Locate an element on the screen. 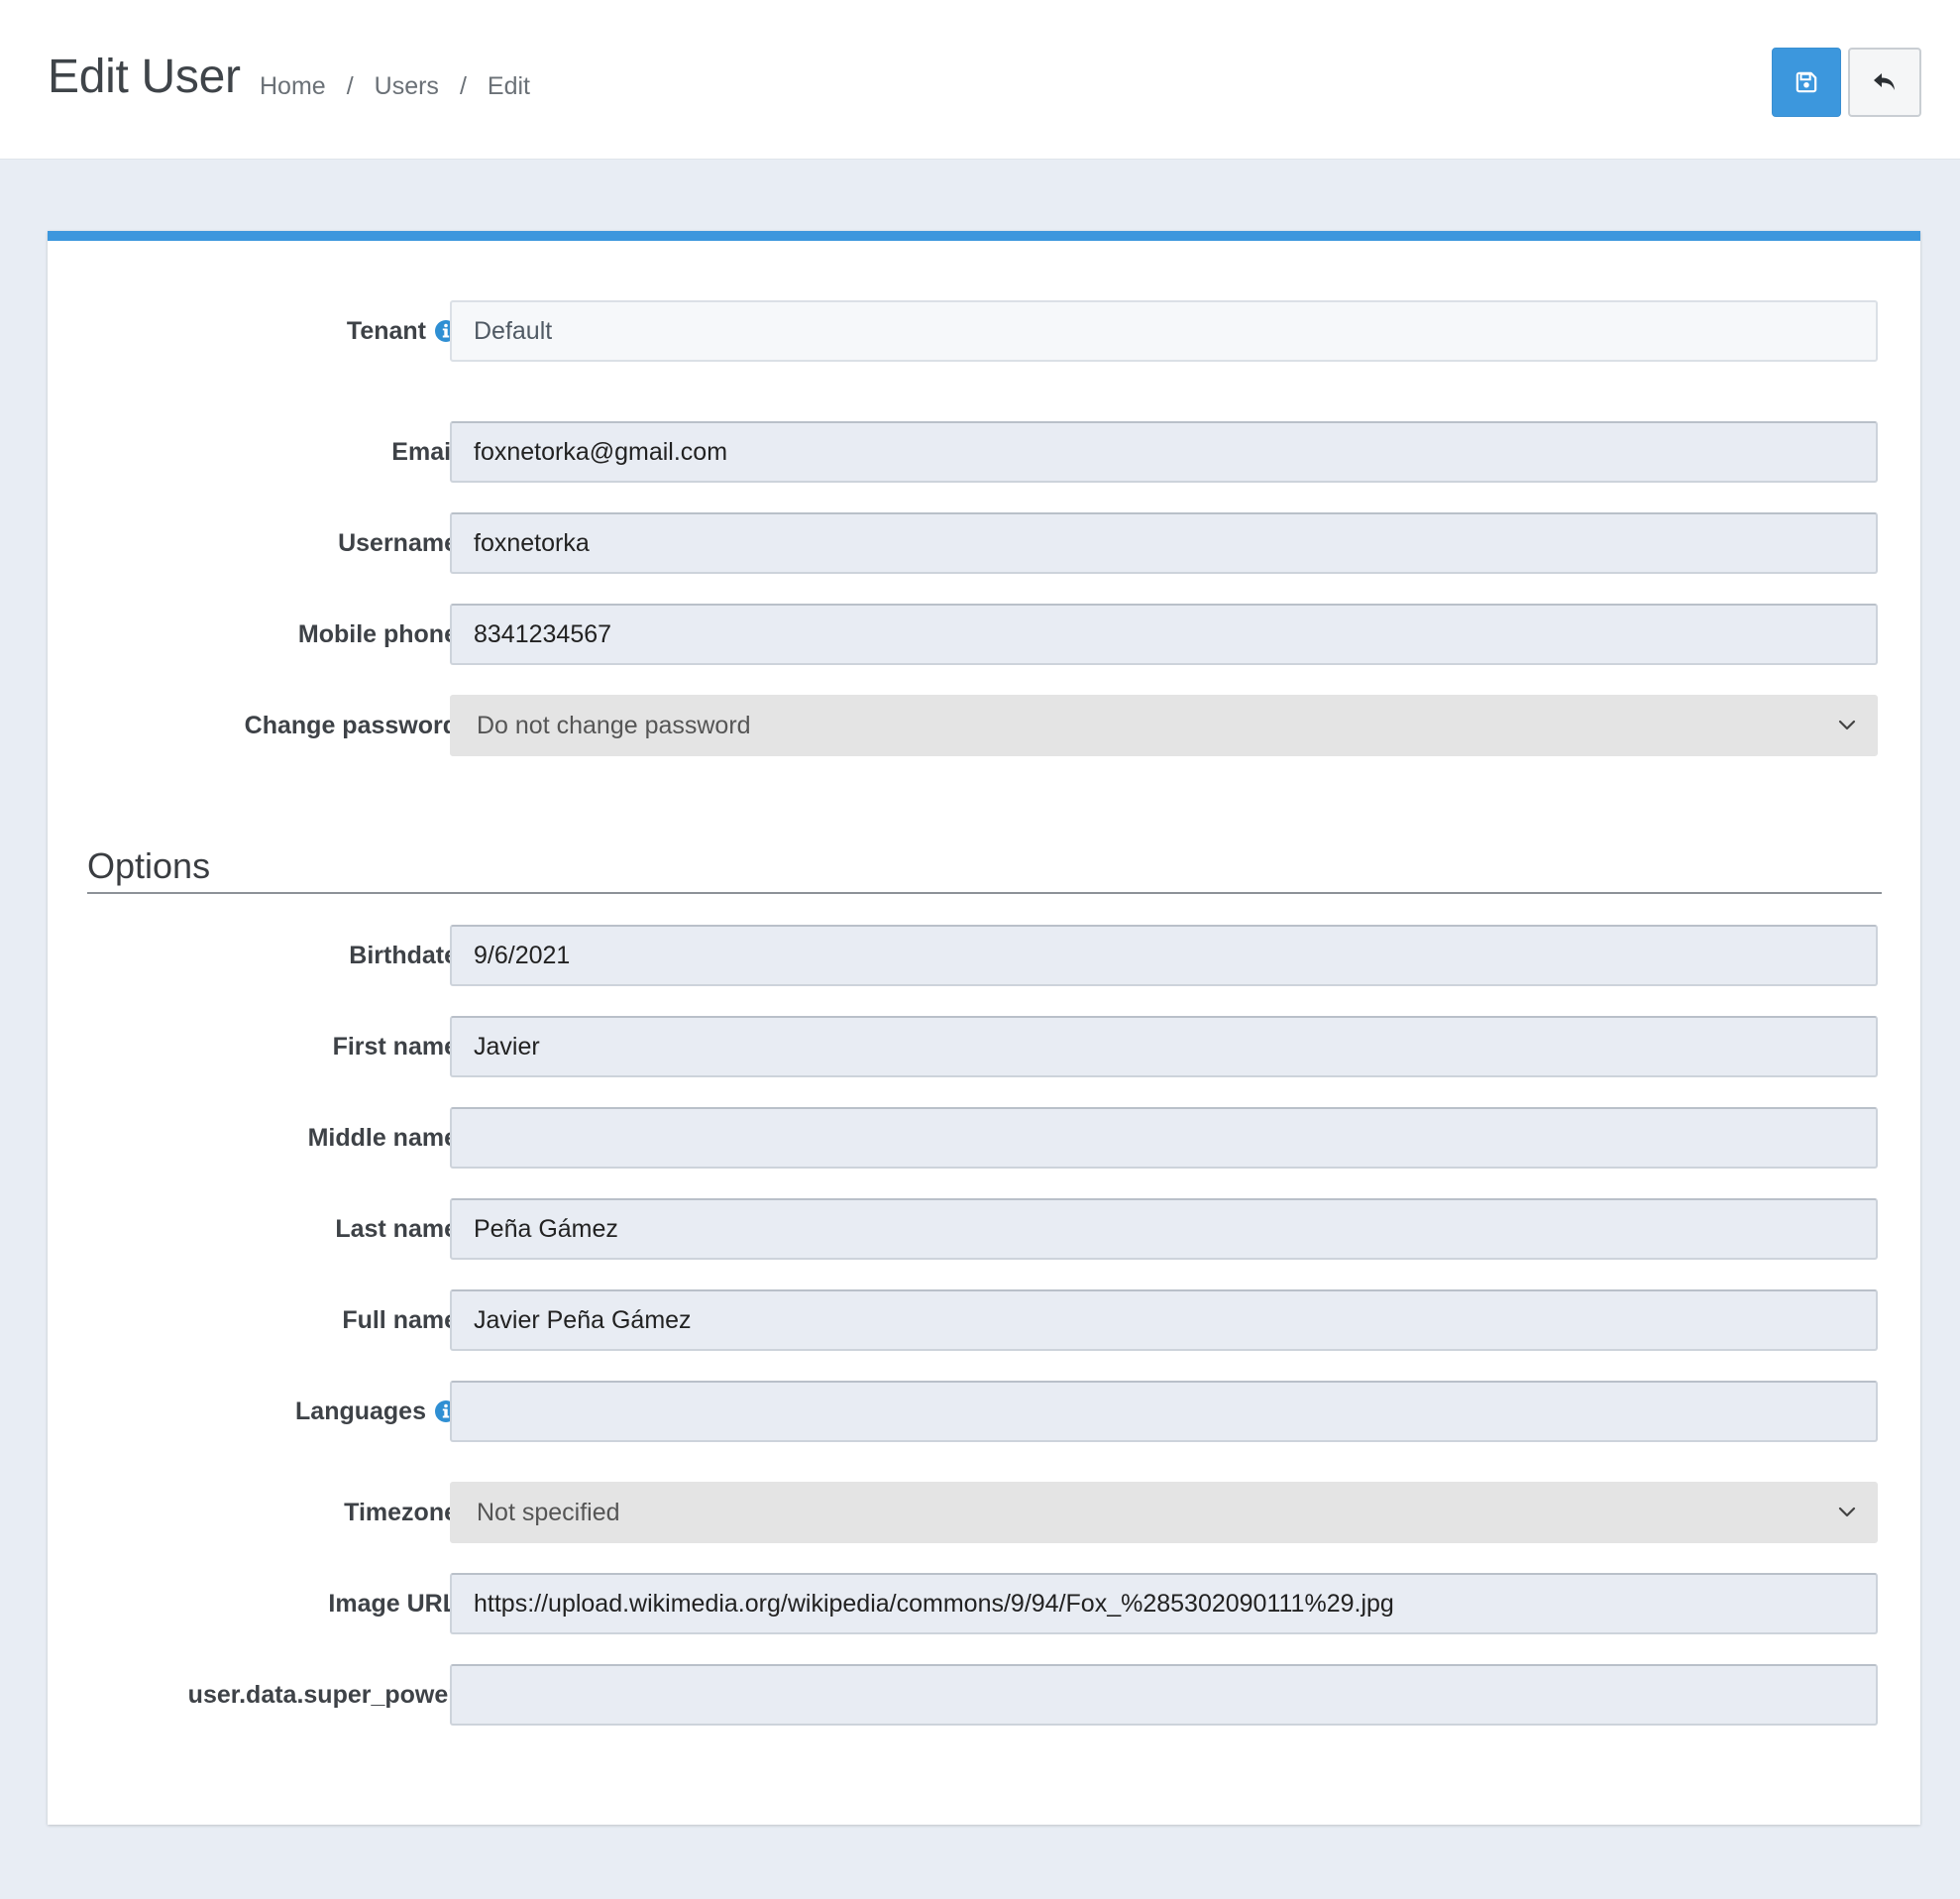 This screenshot has height=1899, width=1960. form-row-change-password: Change password Do not change password is located at coordinates (984, 725).